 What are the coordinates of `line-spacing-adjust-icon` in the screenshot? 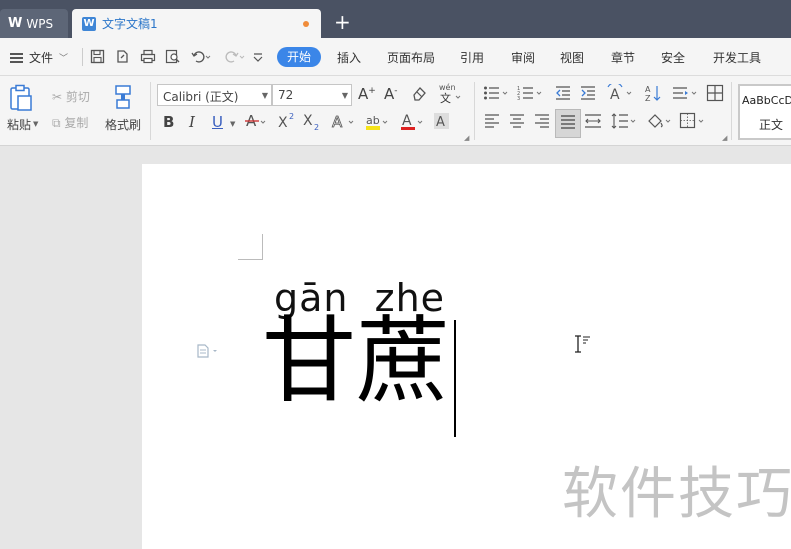 It's located at (686, 94).